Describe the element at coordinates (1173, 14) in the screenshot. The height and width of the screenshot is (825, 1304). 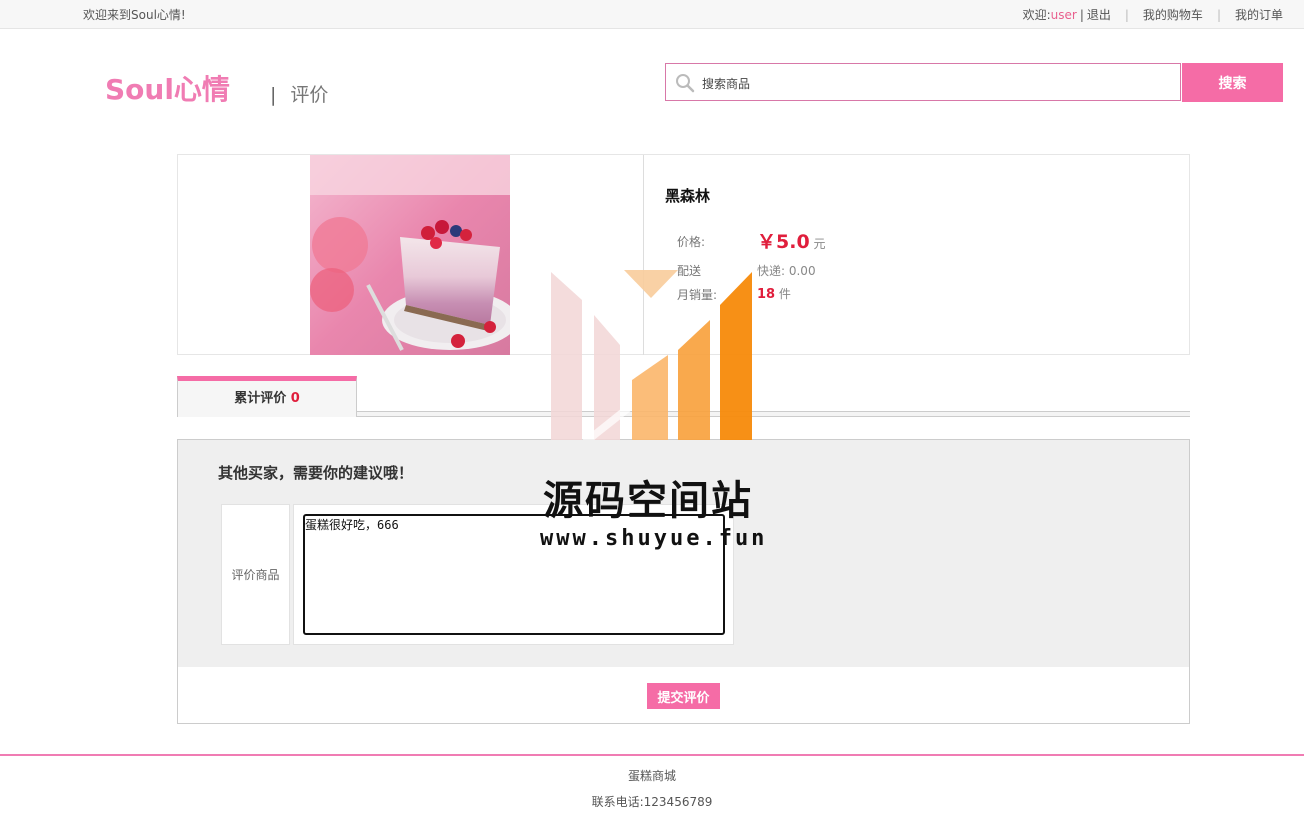
I see `cart-link: 我的购物车` at that location.